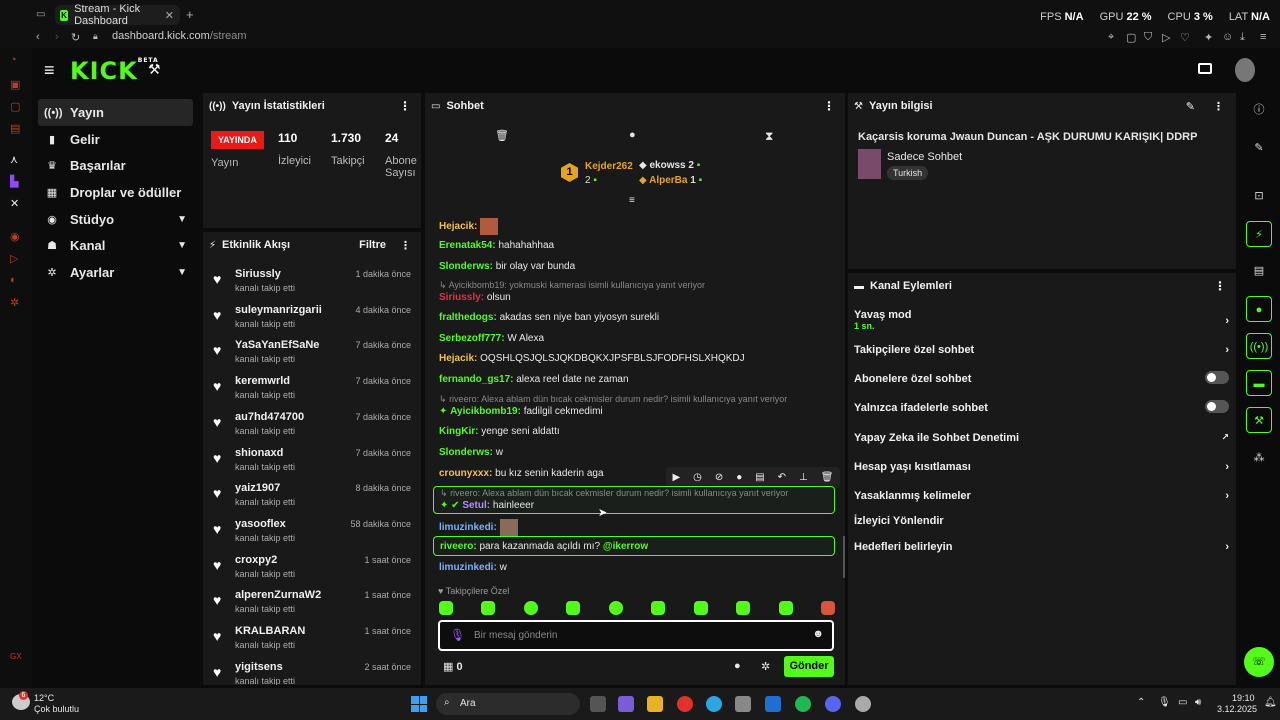  What do you see at coordinates (1259, 309) in the screenshot?
I see `chat-icon: ●` at bounding box center [1259, 309].